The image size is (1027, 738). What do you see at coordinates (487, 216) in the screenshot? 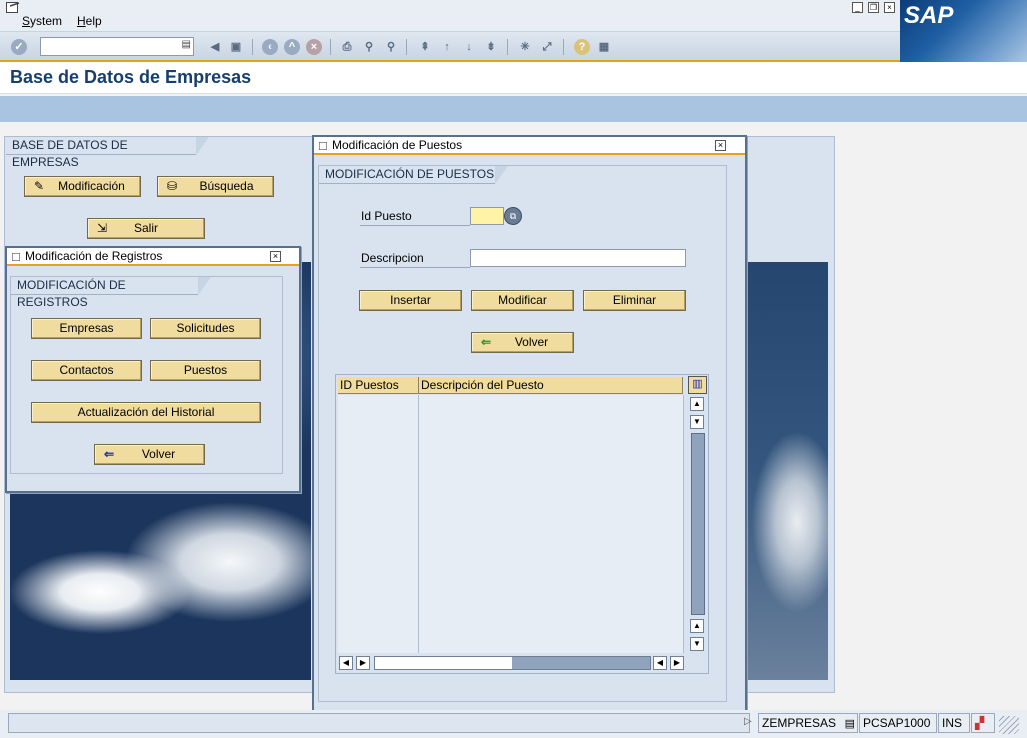
I see `id-puesto-input` at bounding box center [487, 216].